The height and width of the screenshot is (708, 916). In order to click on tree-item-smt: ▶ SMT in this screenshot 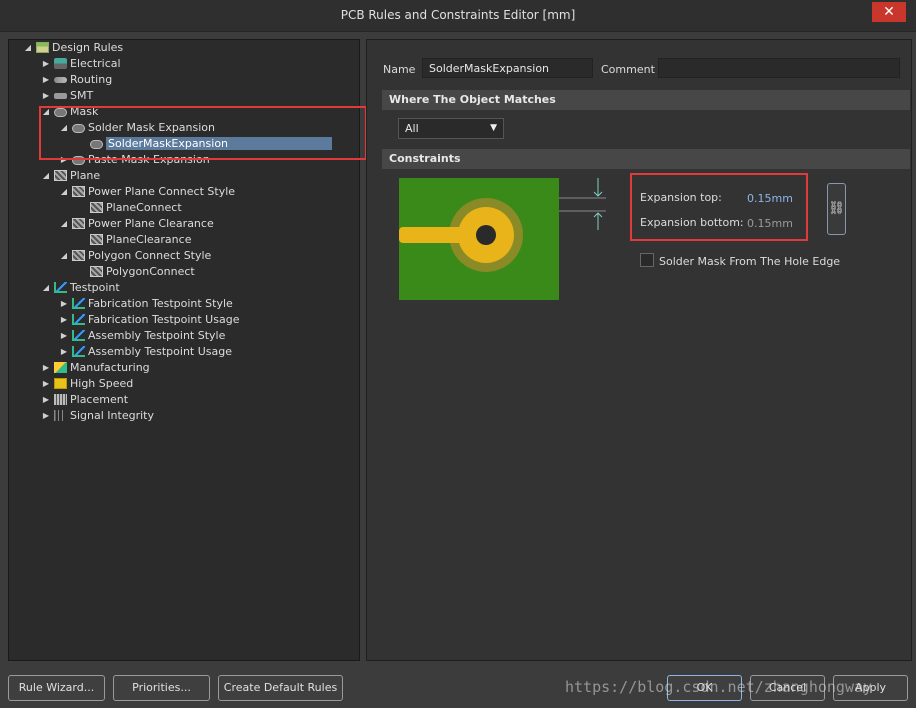, I will do `click(66, 96)`.